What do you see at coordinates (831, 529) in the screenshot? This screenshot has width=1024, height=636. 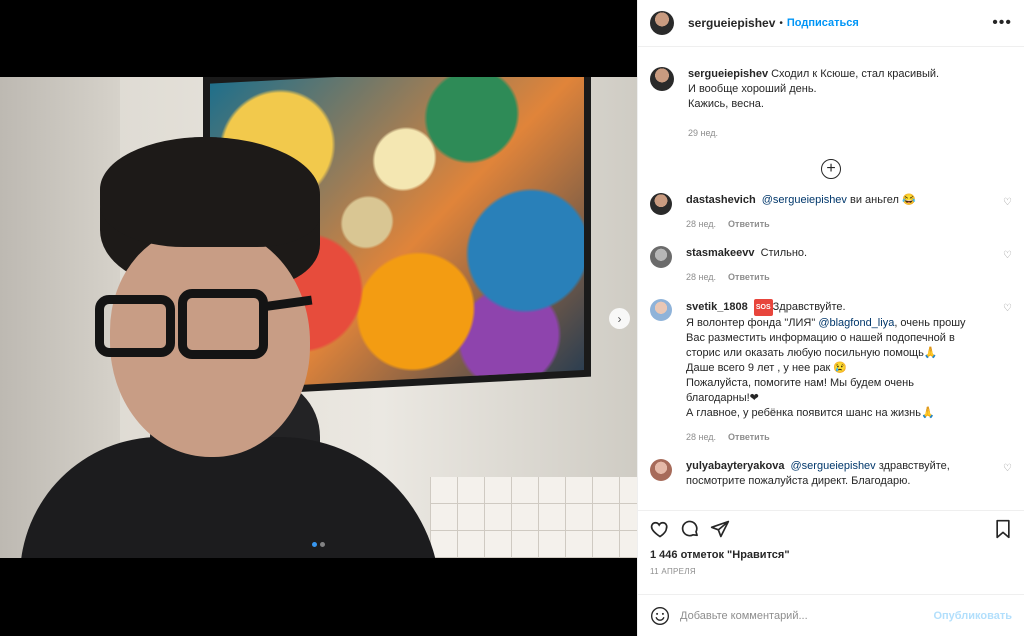 I see `action-icons` at bounding box center [831, 529].